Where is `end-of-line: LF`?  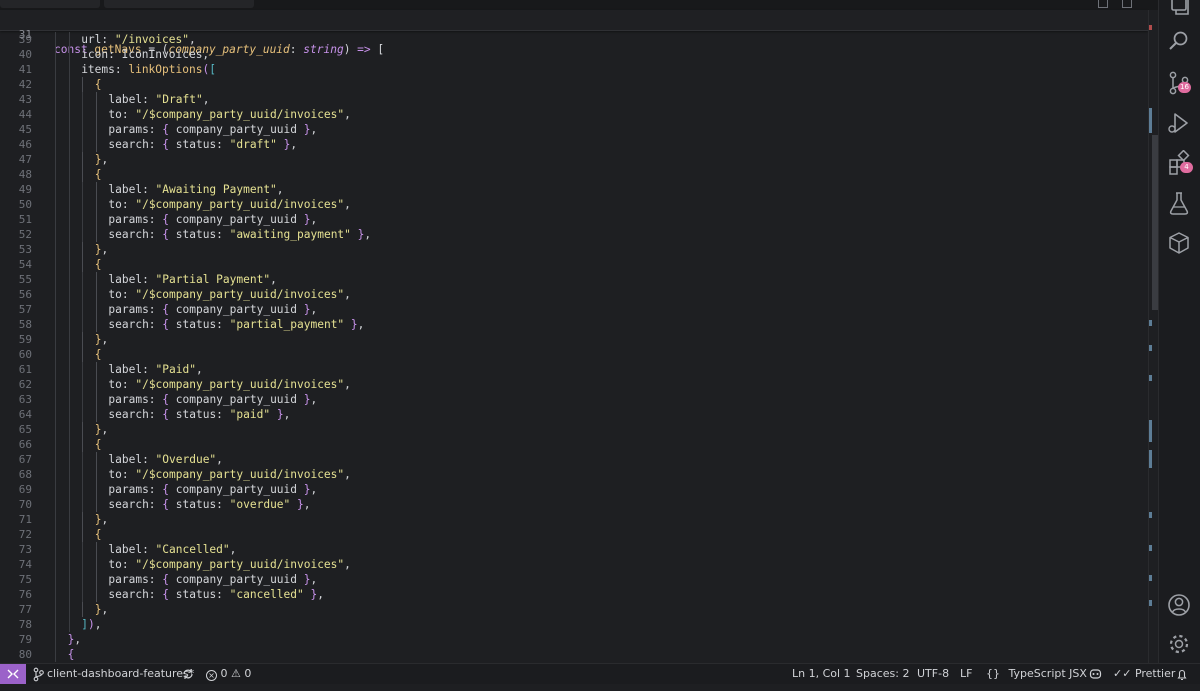 end-of-line: LF is located at coordinates (966, 674).